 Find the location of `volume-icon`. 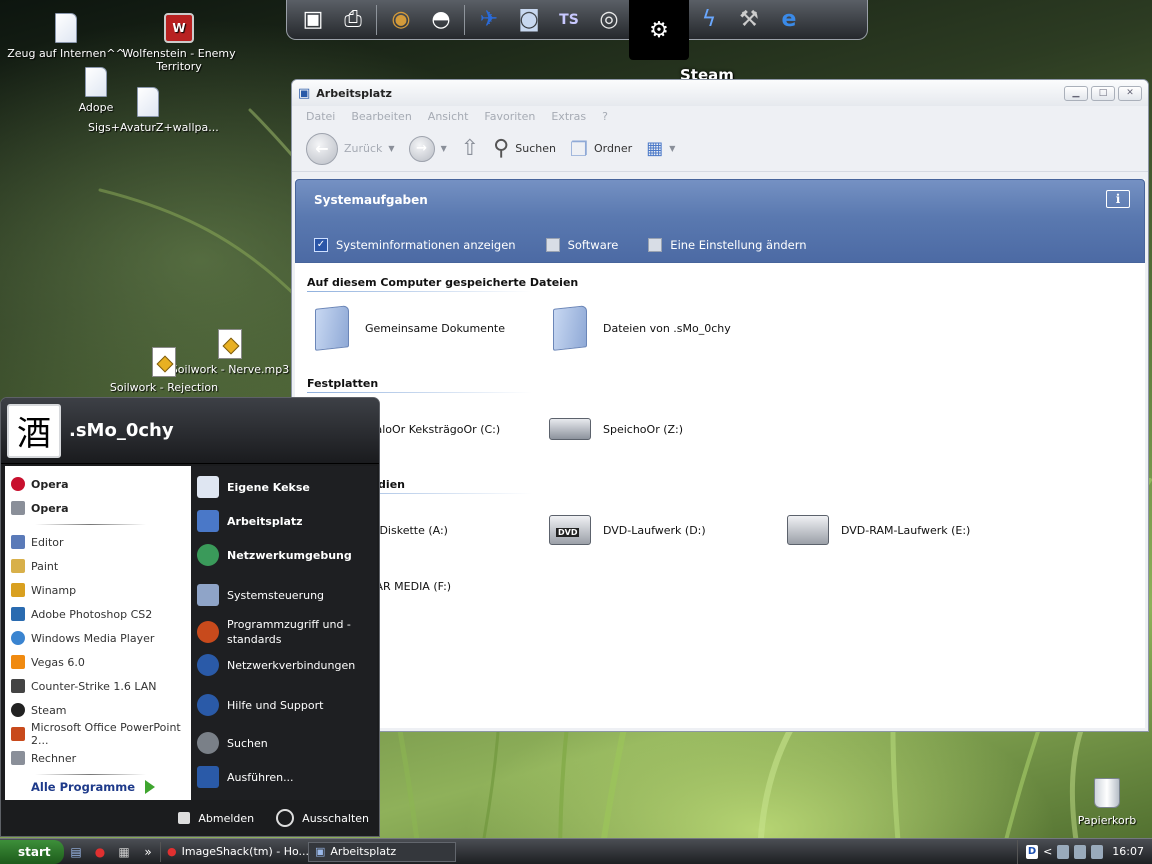

volume-icon is located at coordinates (1080, 851).